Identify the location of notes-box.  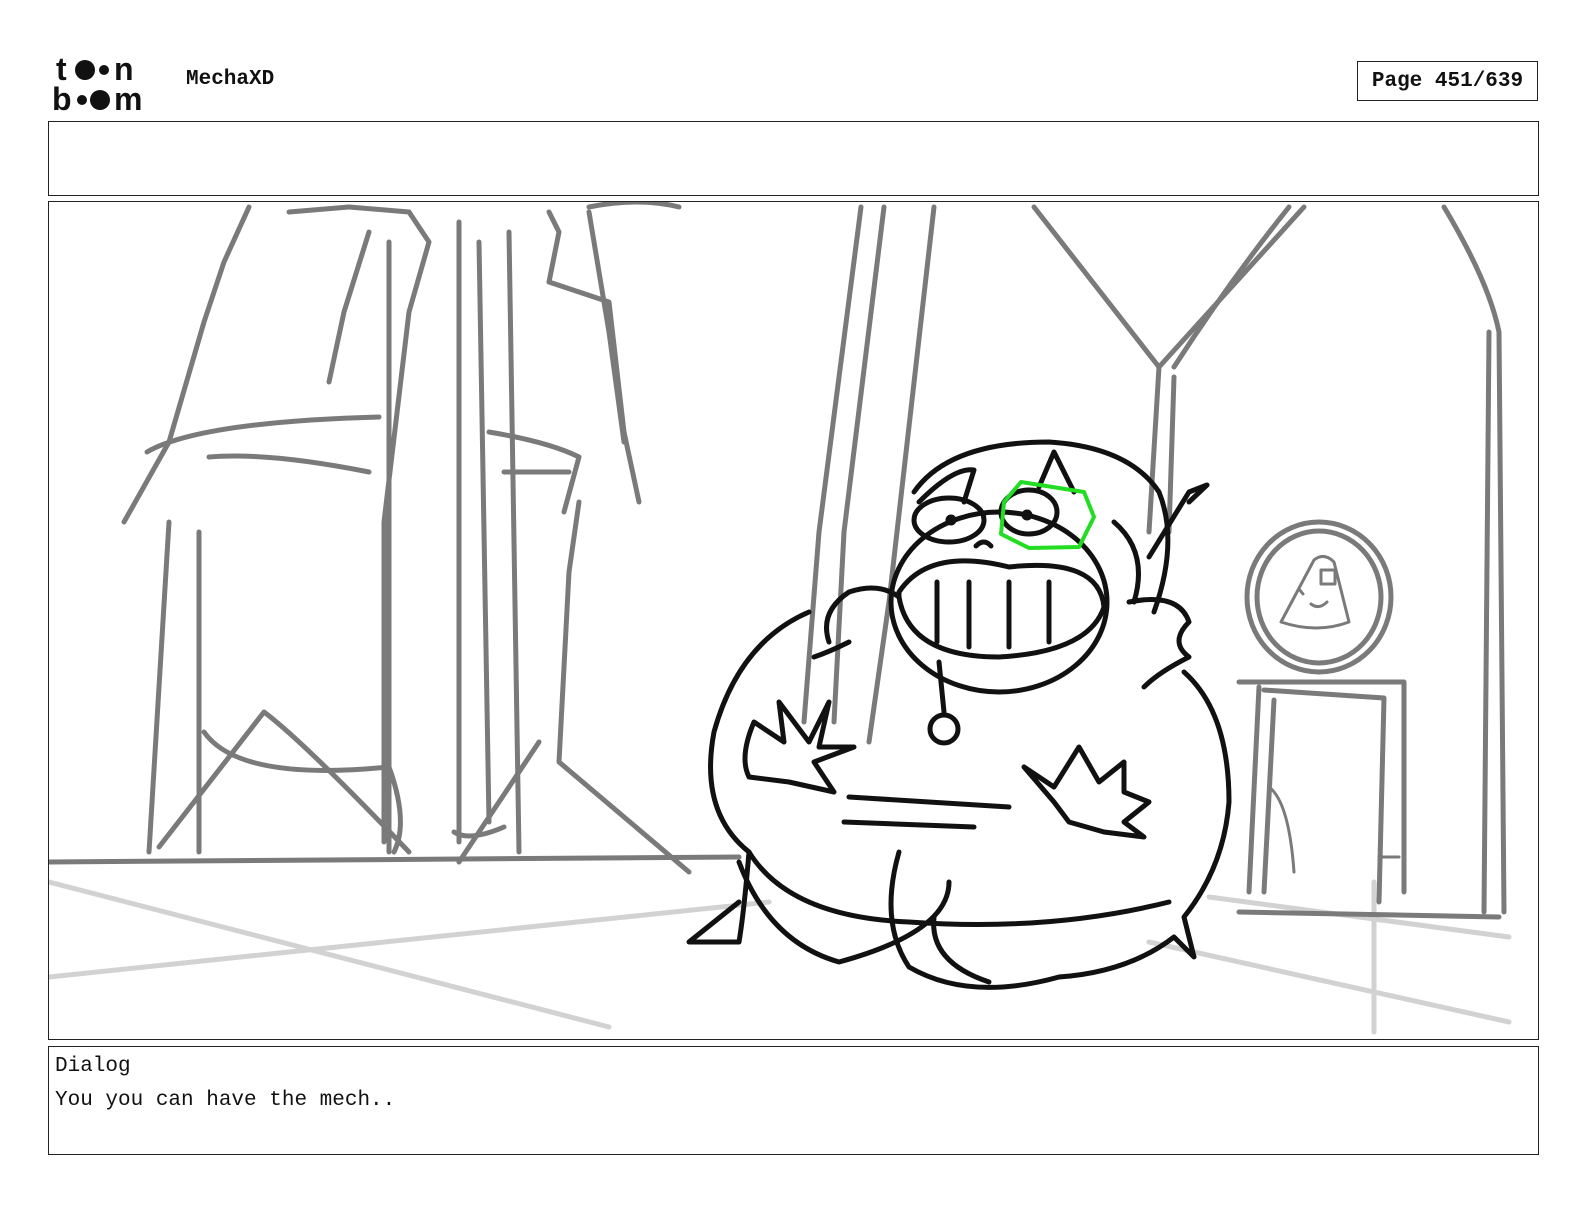
(793, 158).